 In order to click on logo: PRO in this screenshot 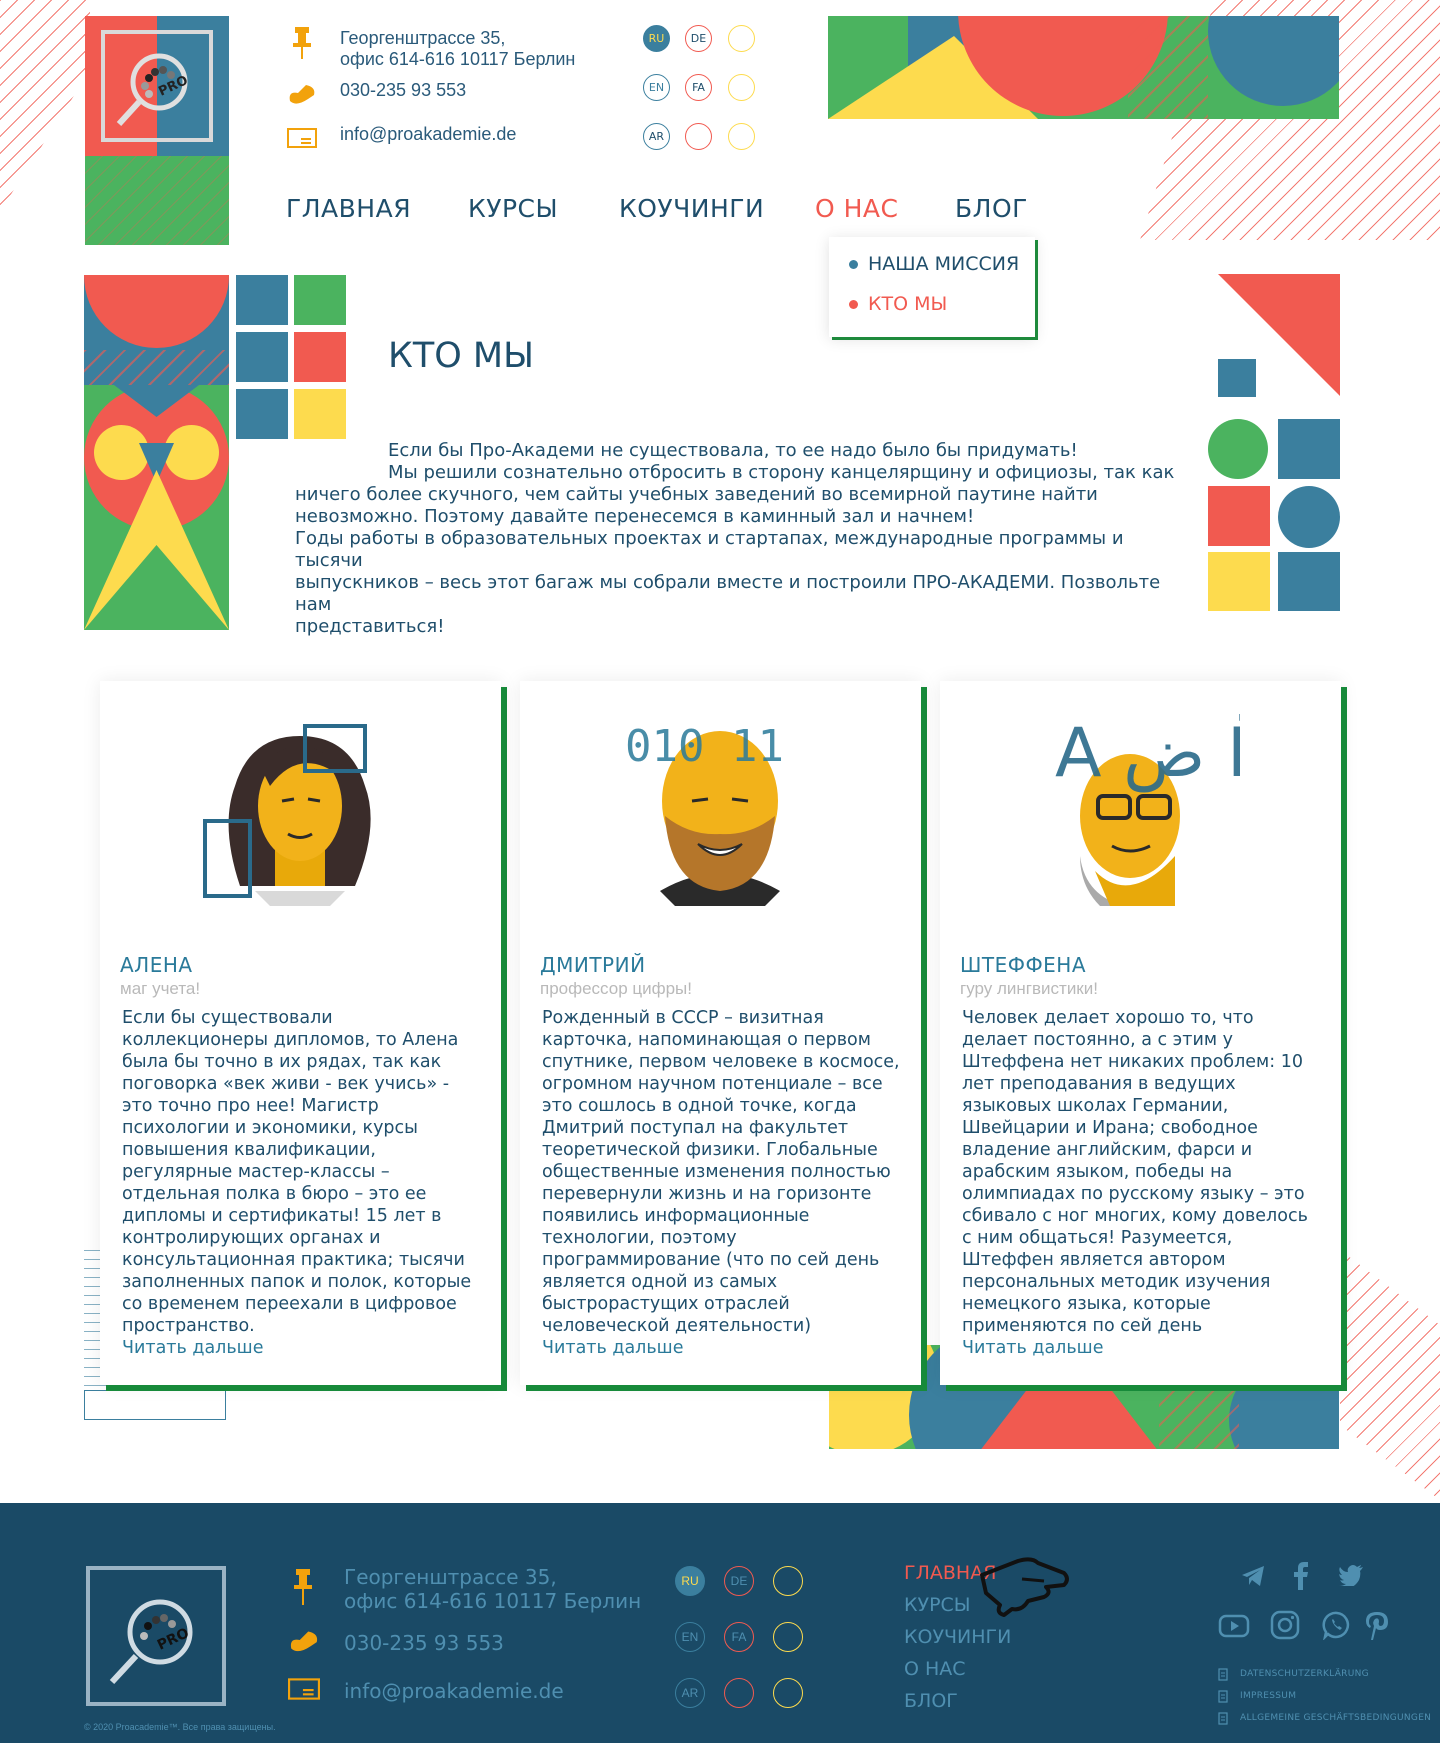, I will do `click(157, 130)`.